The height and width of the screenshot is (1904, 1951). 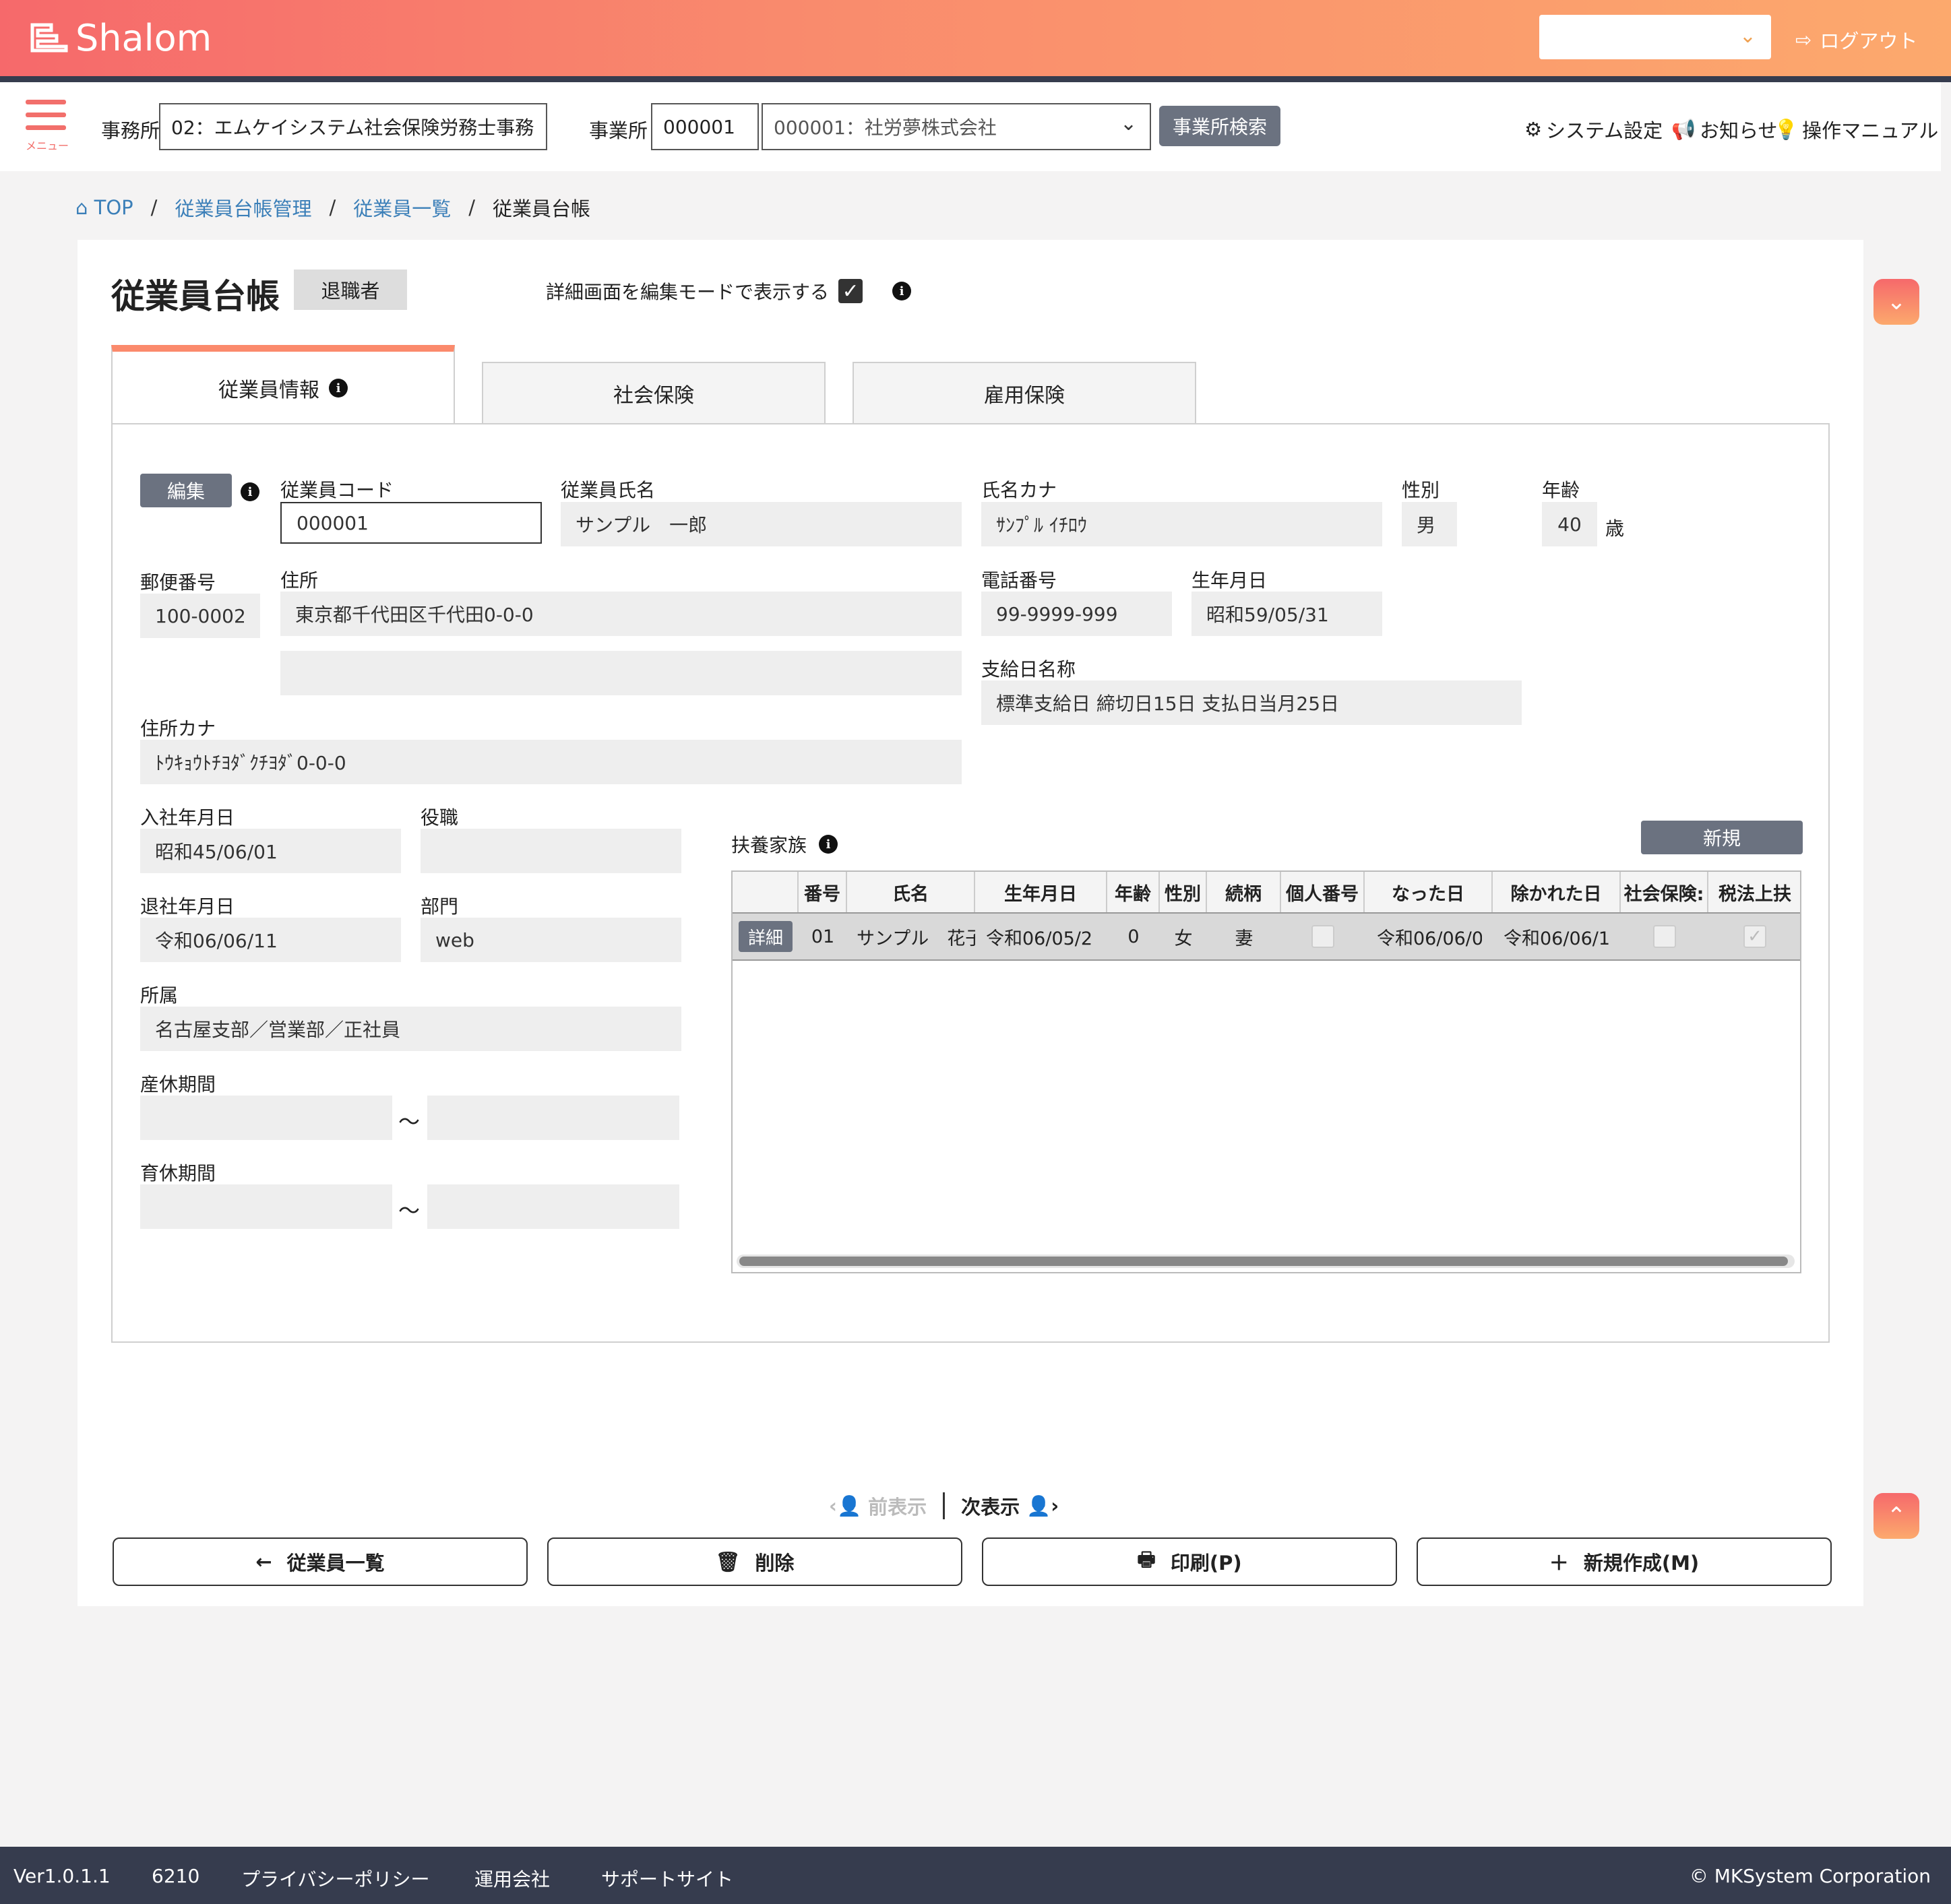 I want to click on scroll-down-button: ⌄, so click(x=1896, y=302).